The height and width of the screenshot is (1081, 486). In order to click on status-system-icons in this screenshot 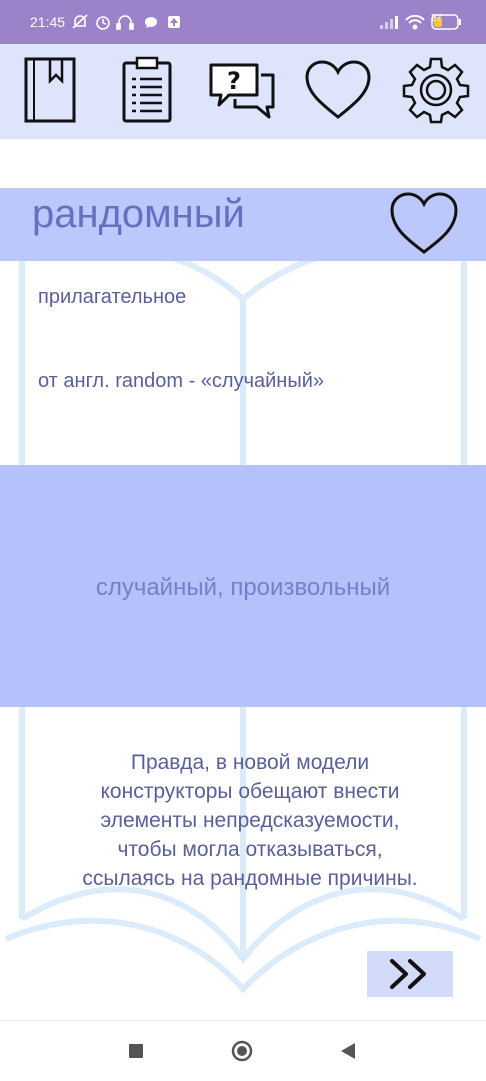, I will do `click(420, 22)`.